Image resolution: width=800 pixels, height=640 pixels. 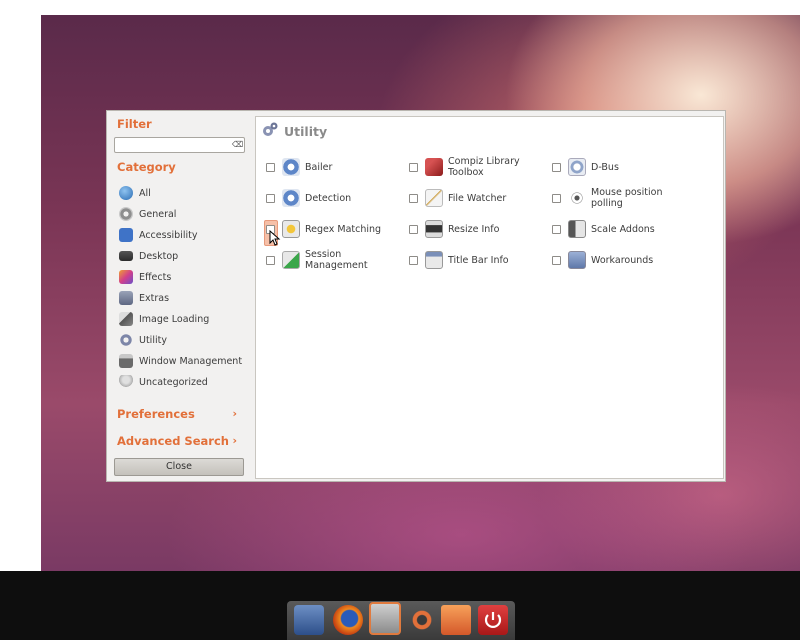 I want to click on plugin-detection: Detection, so click(x=308, y=198).